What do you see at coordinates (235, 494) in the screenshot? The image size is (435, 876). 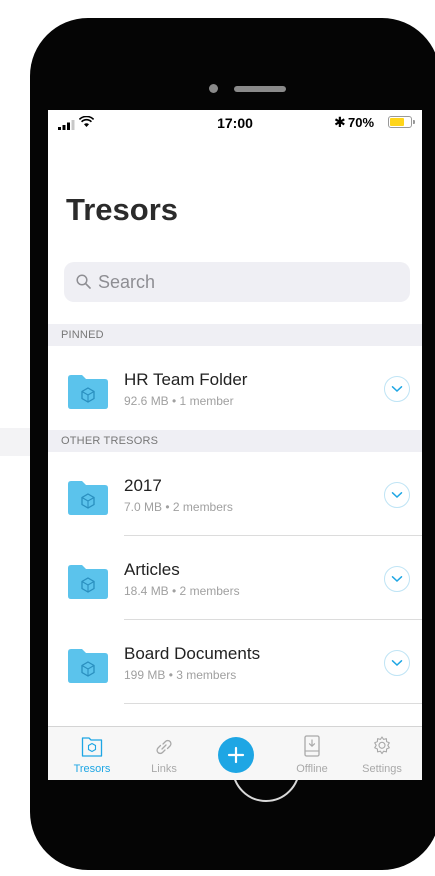 I see `tresor-row-2017: 2017 7.0 MB • 2 members` at bounding box center [235, 494].